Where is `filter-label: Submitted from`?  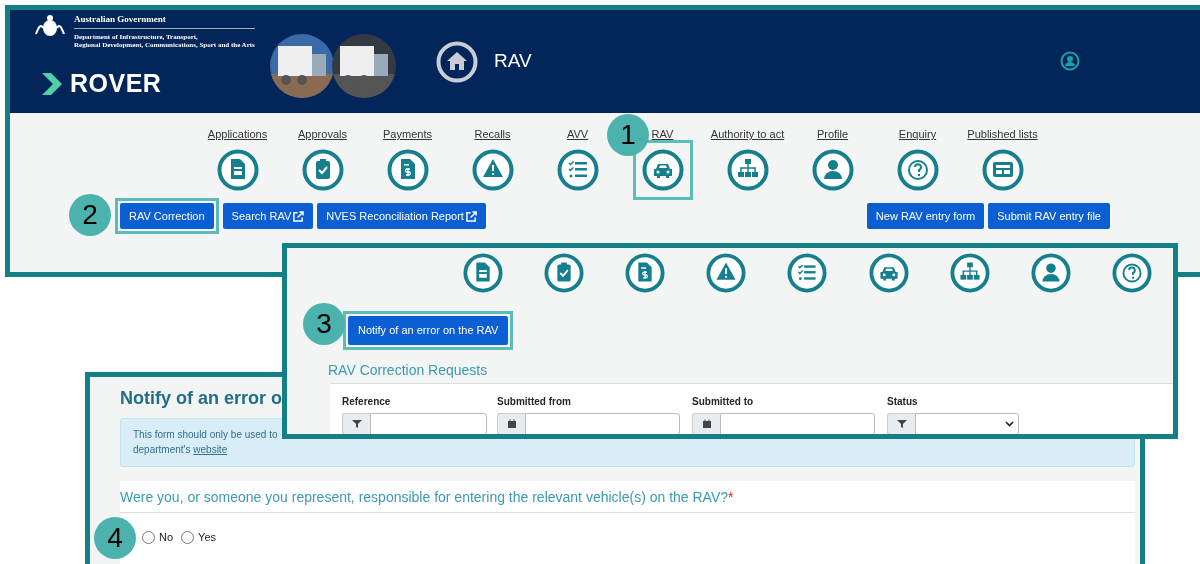
filter-label: Submitted from is located at coordinates (534, 401).